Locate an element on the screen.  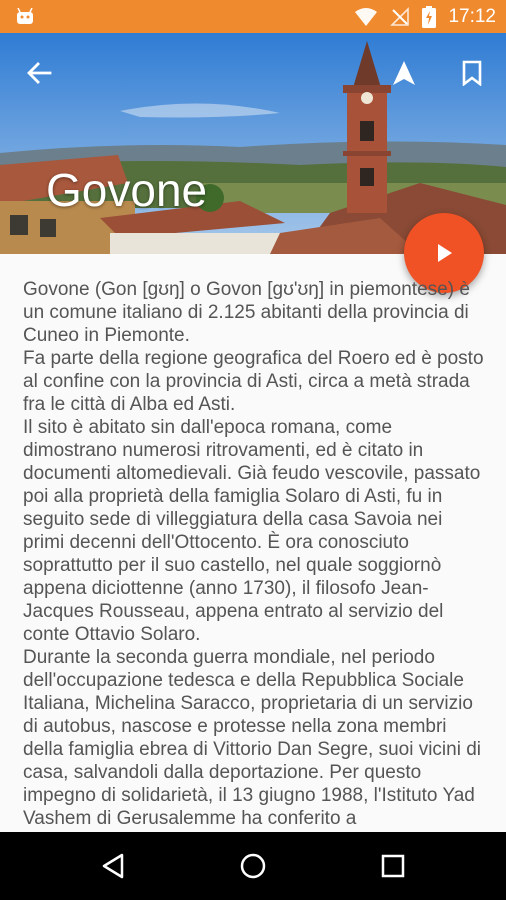
bookmark-icon is located at coordinates (472, 73).